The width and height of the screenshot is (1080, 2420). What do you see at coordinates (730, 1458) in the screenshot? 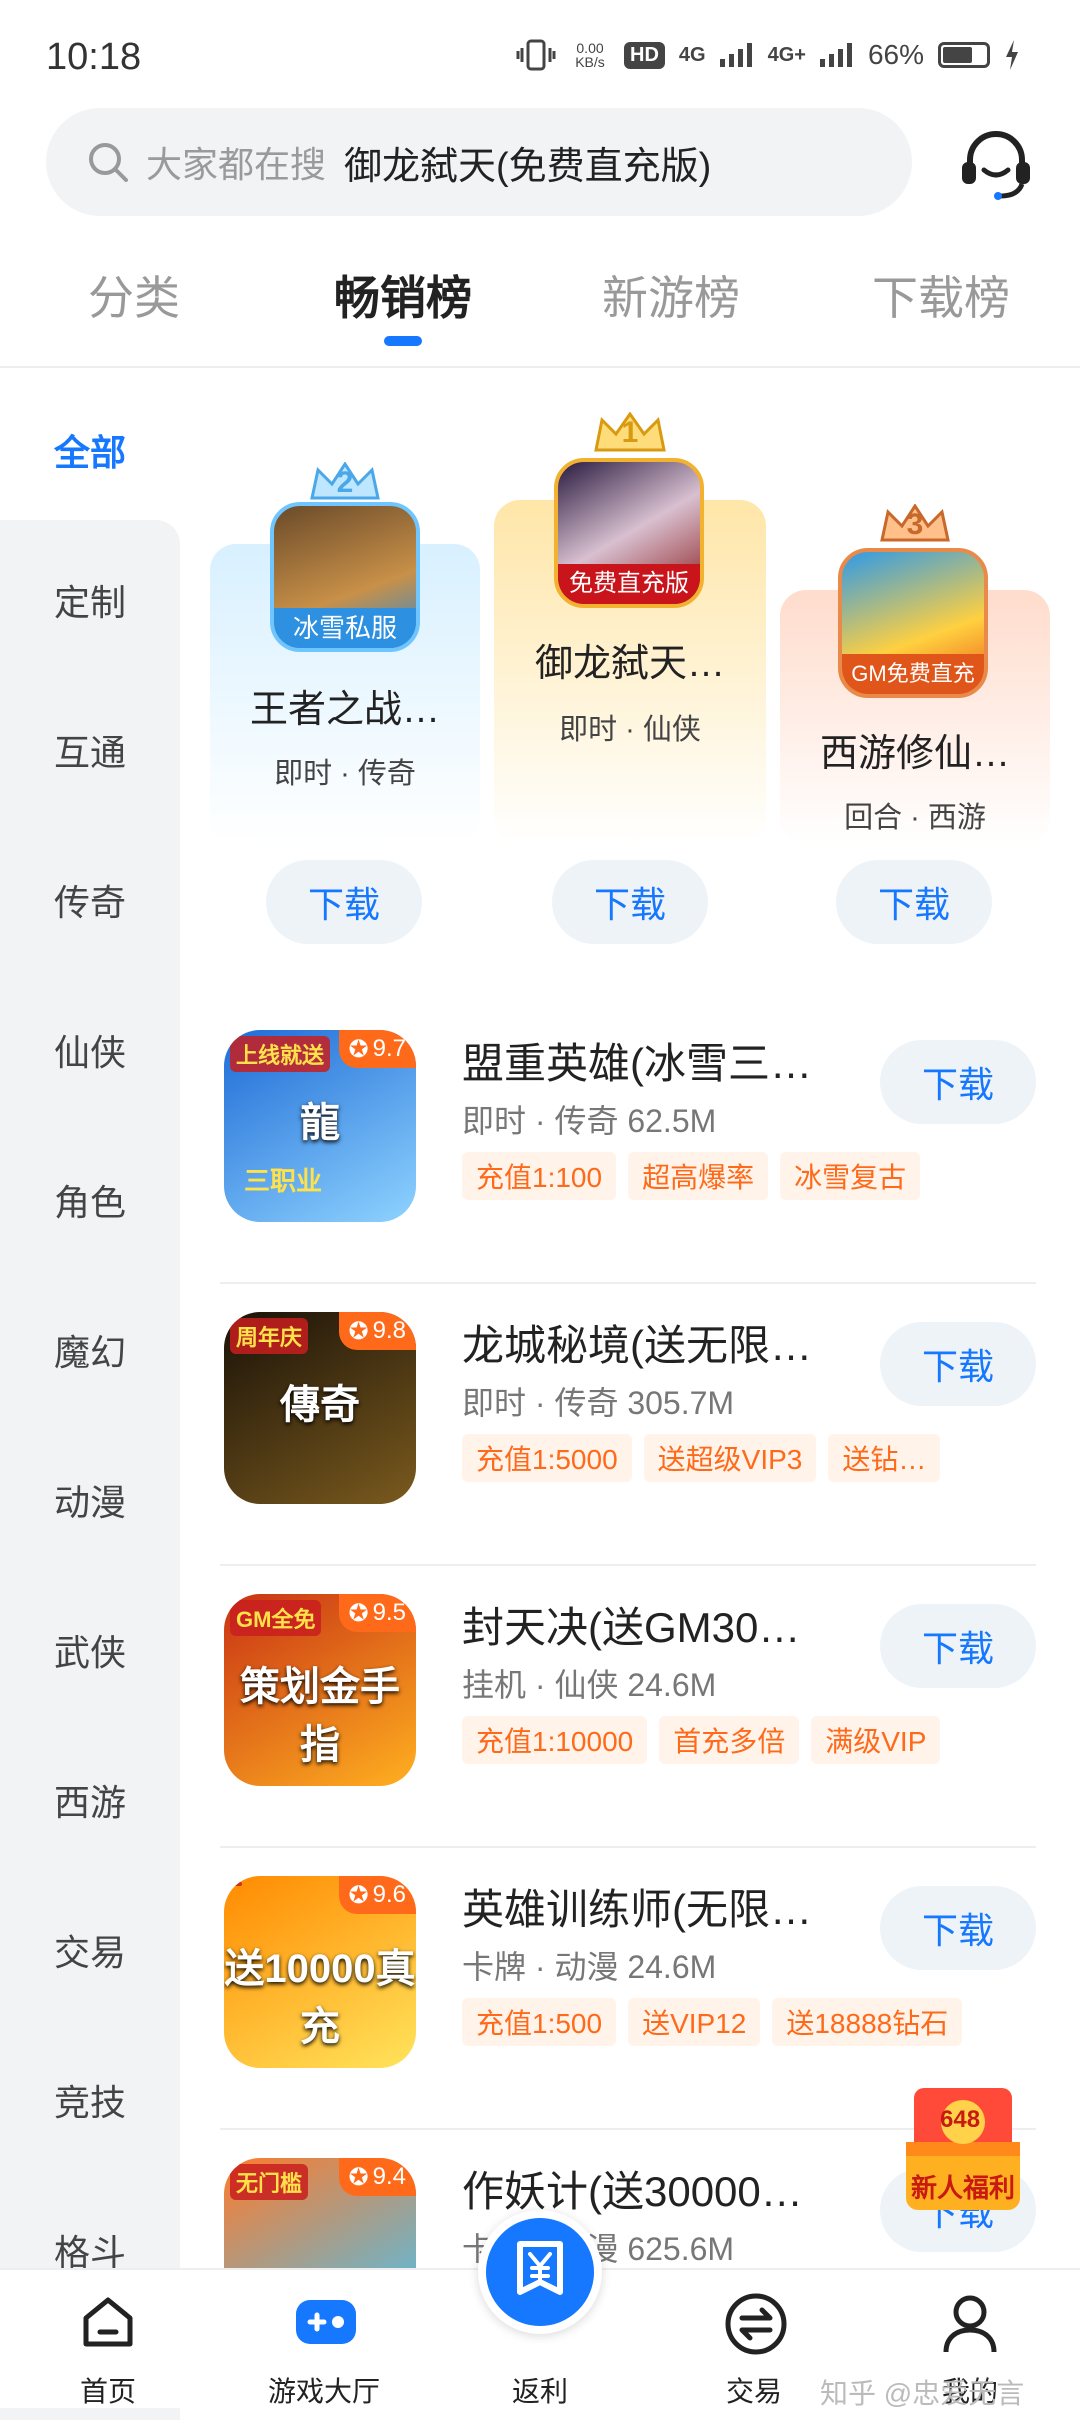
I see `game-tag: 送超级VIP3` at bounding box center [730, 1458].